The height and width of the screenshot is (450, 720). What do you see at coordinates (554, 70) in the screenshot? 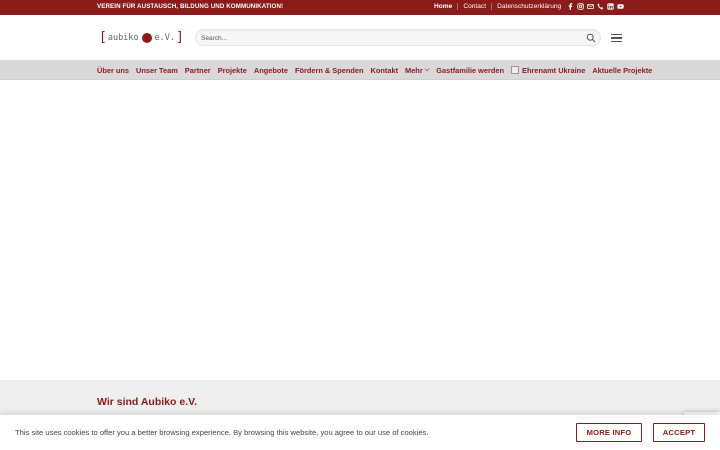
I see `nav-item-ehrenamt-label: Ehrenamt Ukraine` at bounding box center [554, 70].